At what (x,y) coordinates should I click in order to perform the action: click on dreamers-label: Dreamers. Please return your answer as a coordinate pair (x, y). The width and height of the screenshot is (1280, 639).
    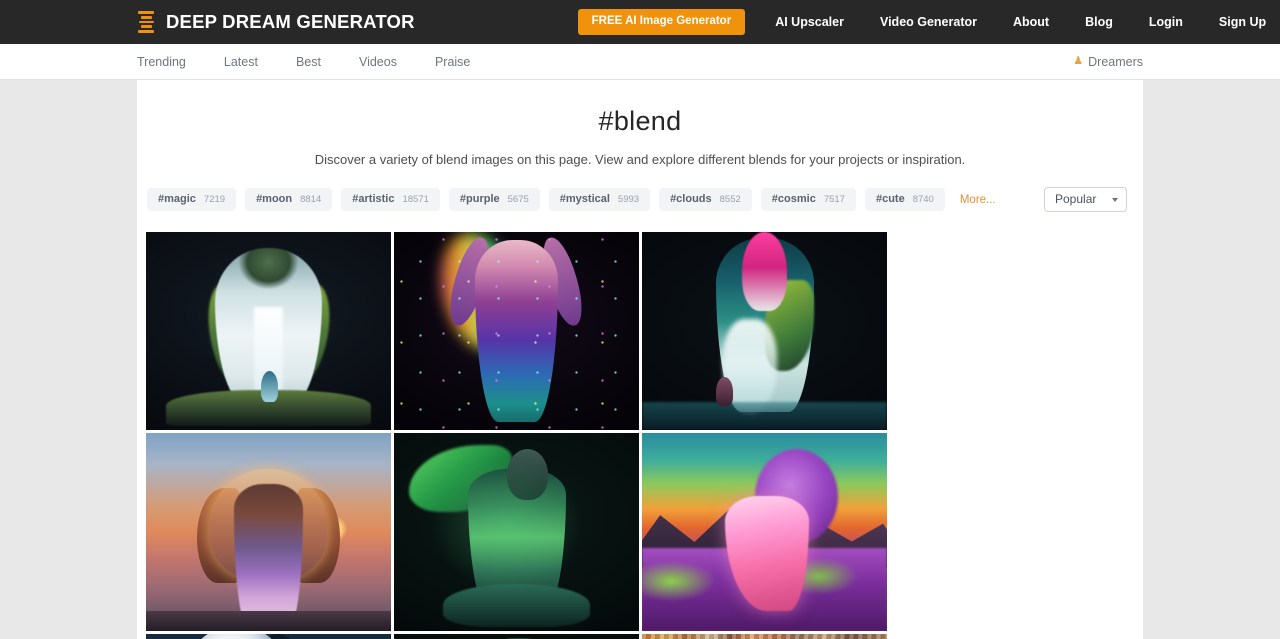
    Looking at the image, I should click on (1115, 61).